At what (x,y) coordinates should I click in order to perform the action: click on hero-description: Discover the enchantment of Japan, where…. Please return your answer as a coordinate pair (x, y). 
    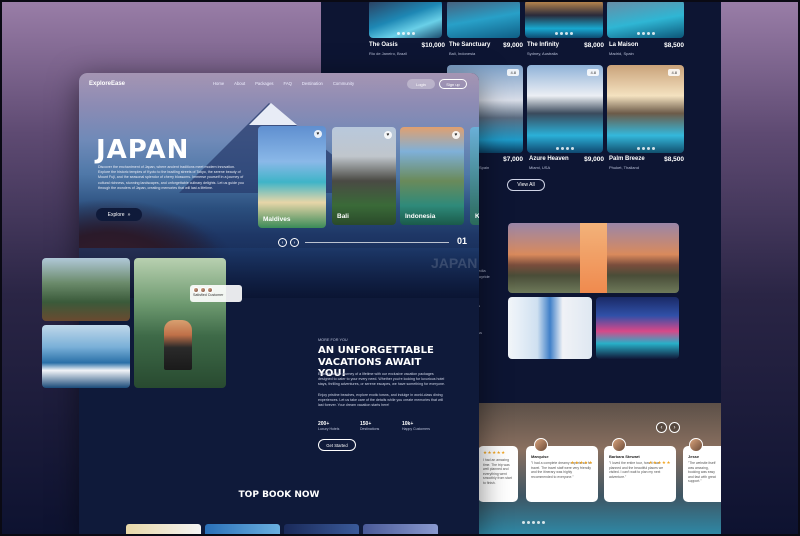
    Looking at the image, I should click on (171, 177).